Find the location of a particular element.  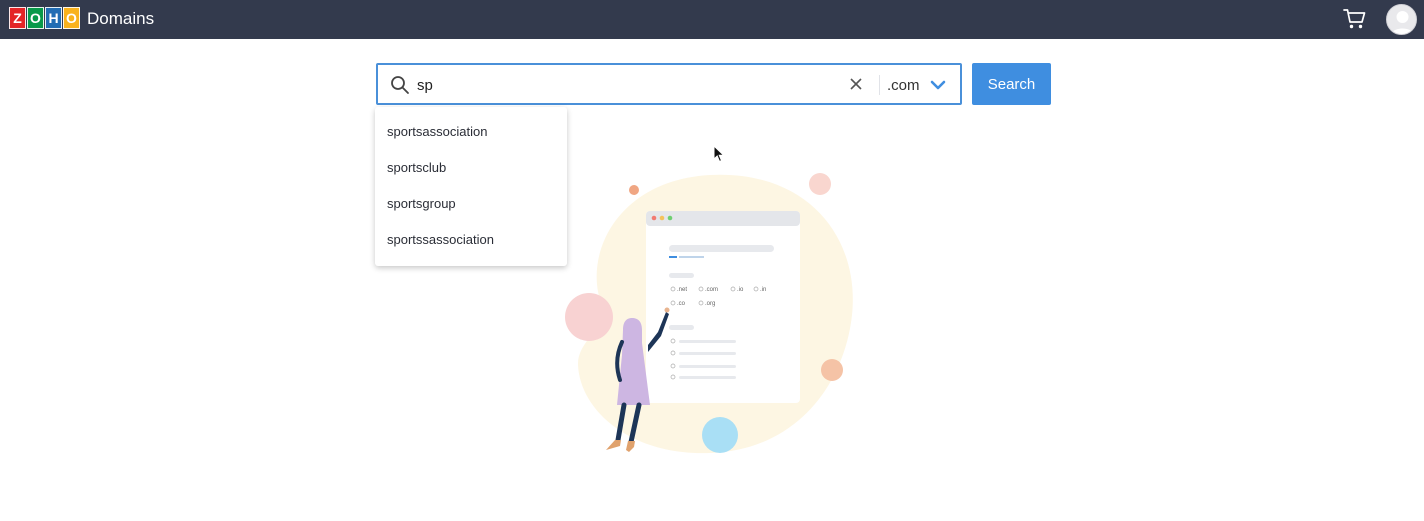

logo-letter-z: Z is located at coordinates (17, 18).